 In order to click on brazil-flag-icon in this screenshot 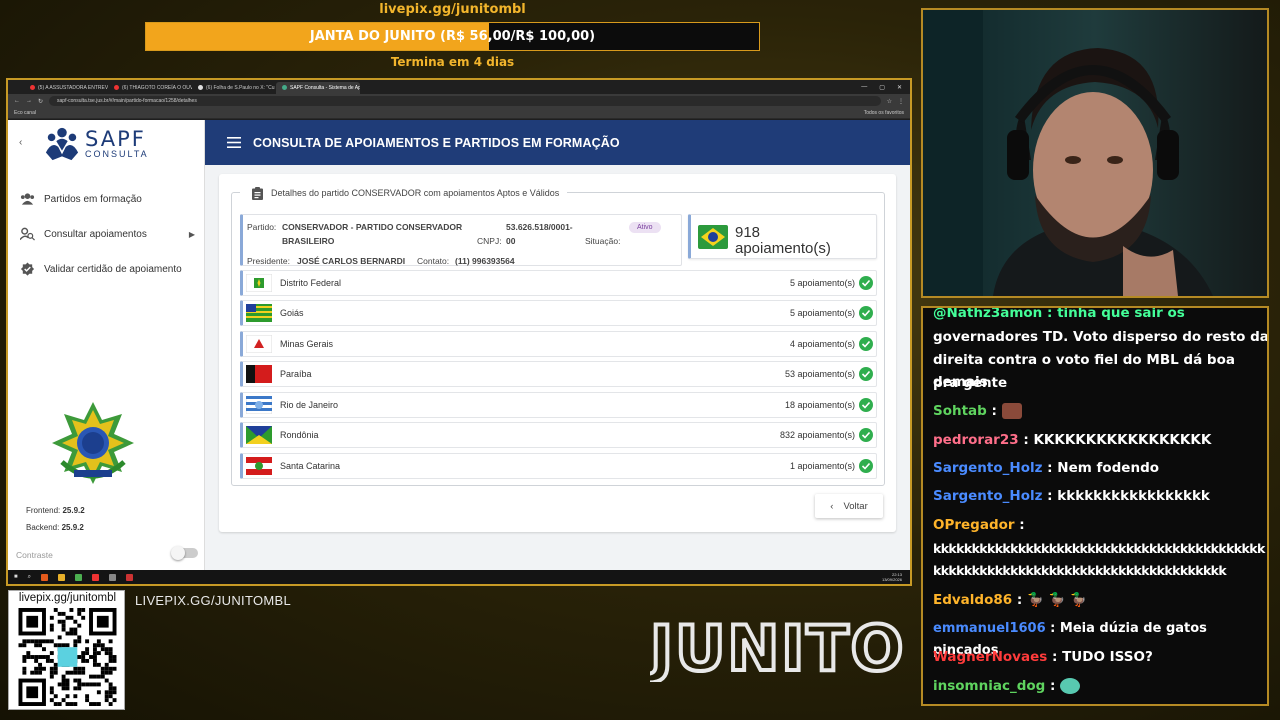, I will do `click(713, 237)`.